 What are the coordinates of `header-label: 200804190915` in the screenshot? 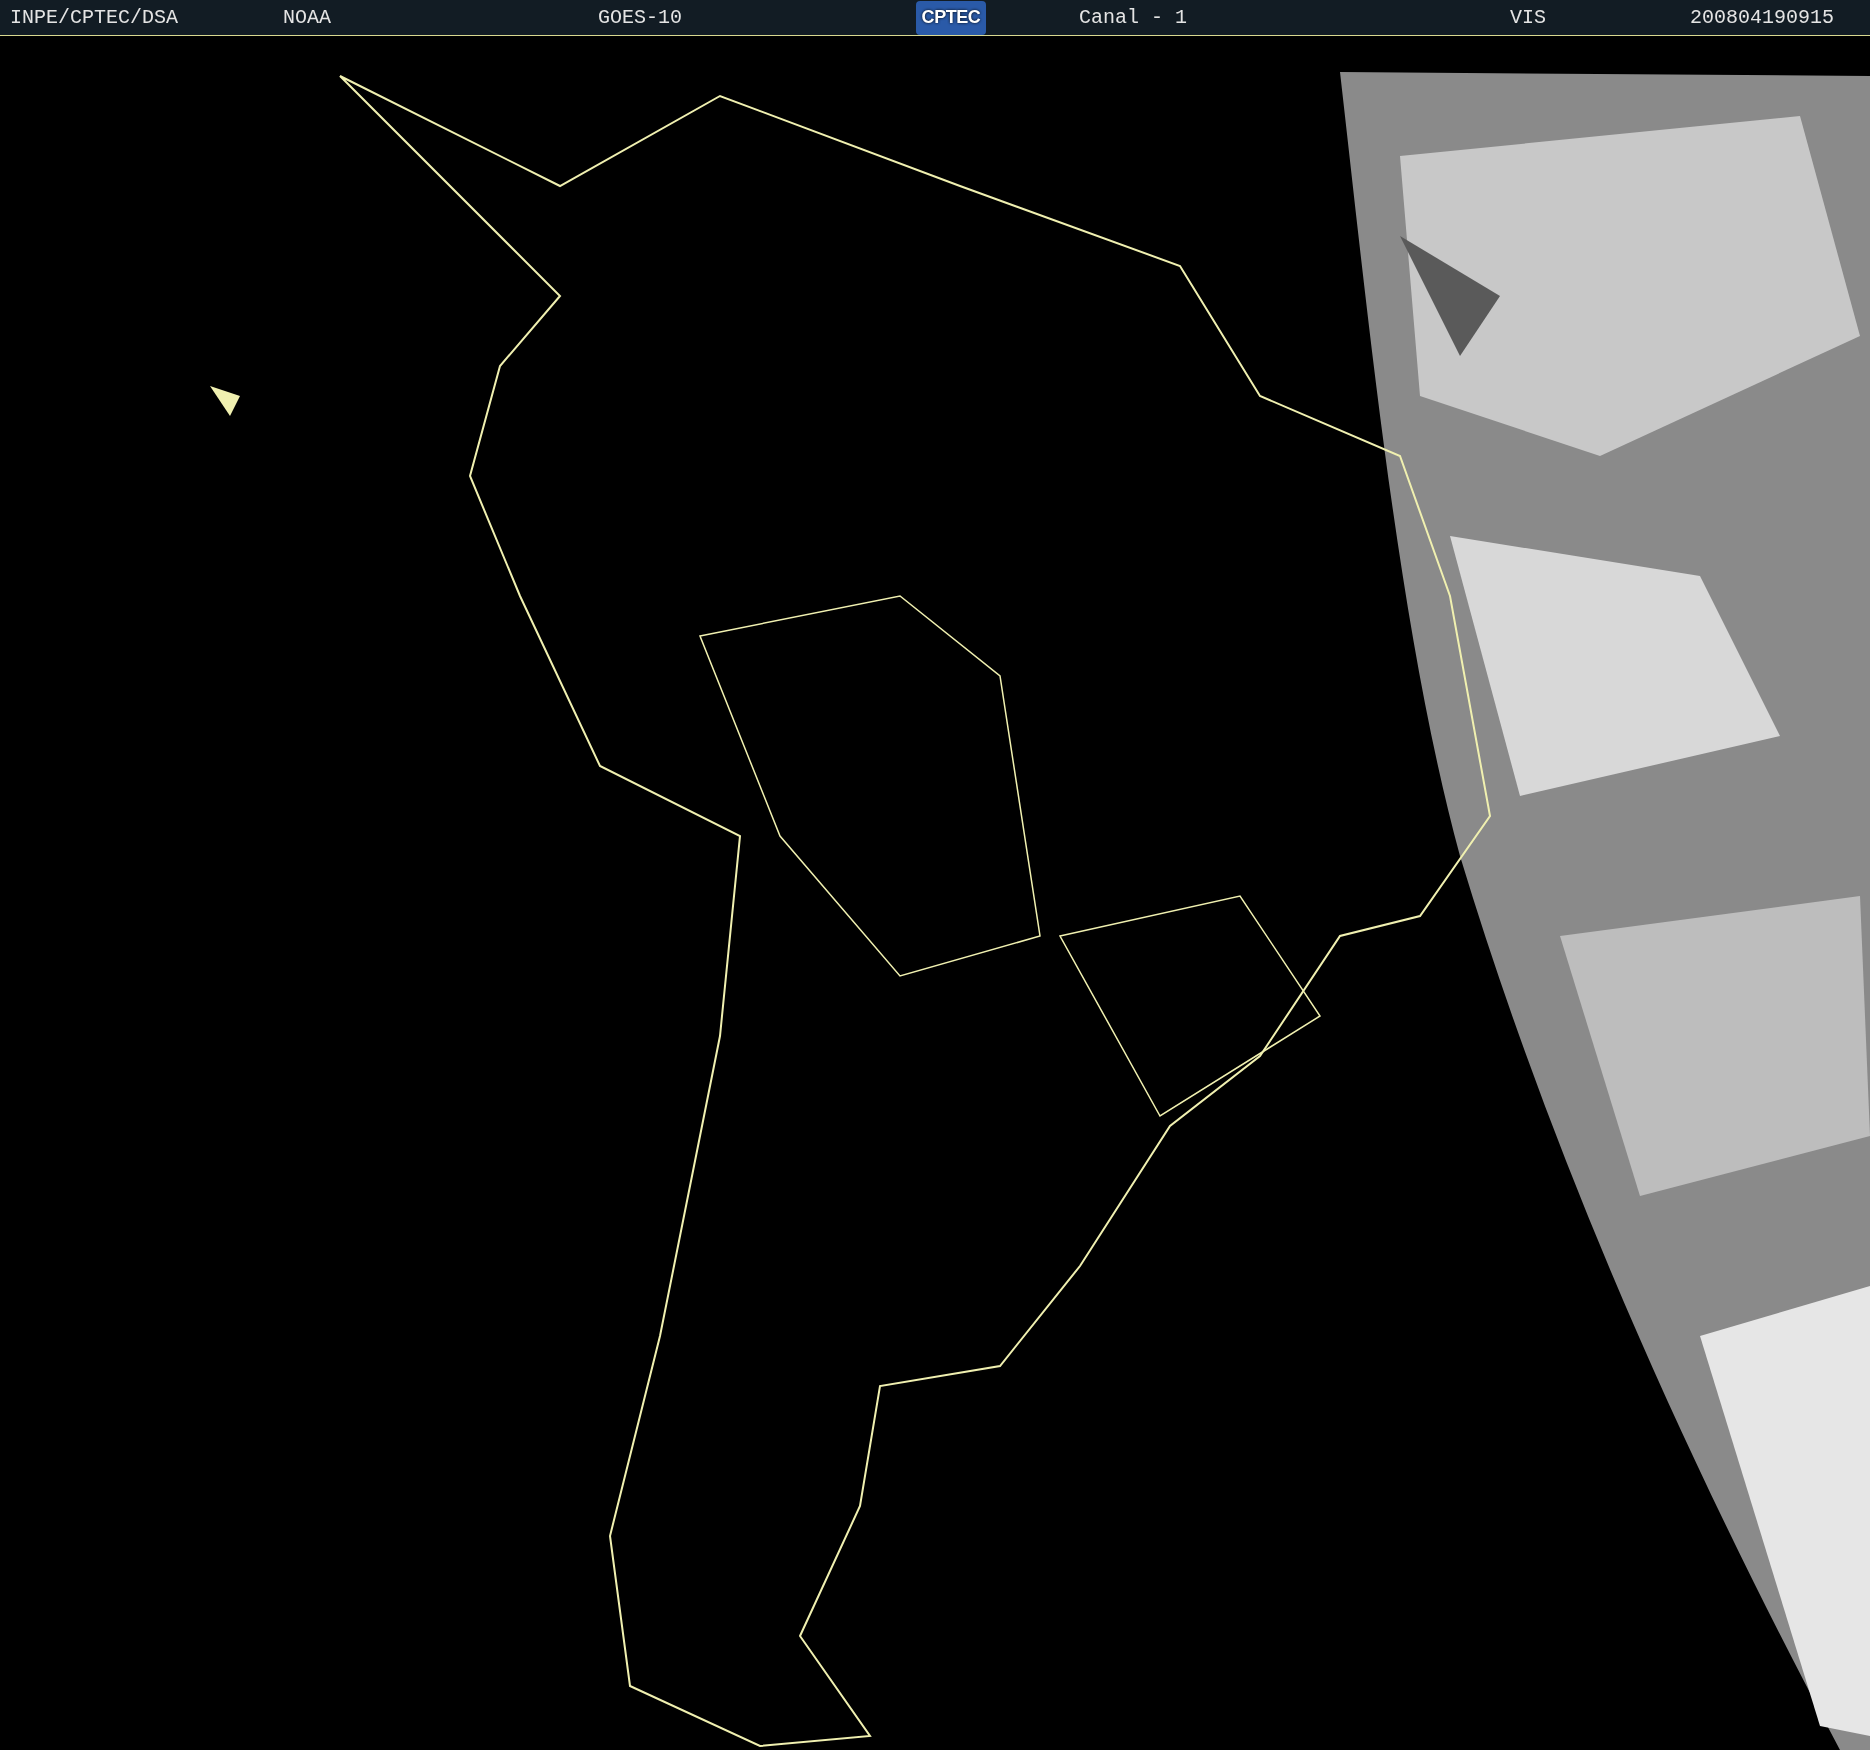 It's located at (1762, 17).